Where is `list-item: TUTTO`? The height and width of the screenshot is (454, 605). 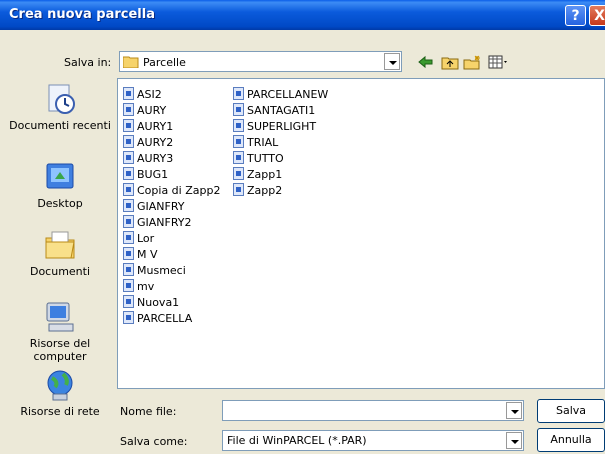
list-item: TUTTO is located at coordinates (258, 159).